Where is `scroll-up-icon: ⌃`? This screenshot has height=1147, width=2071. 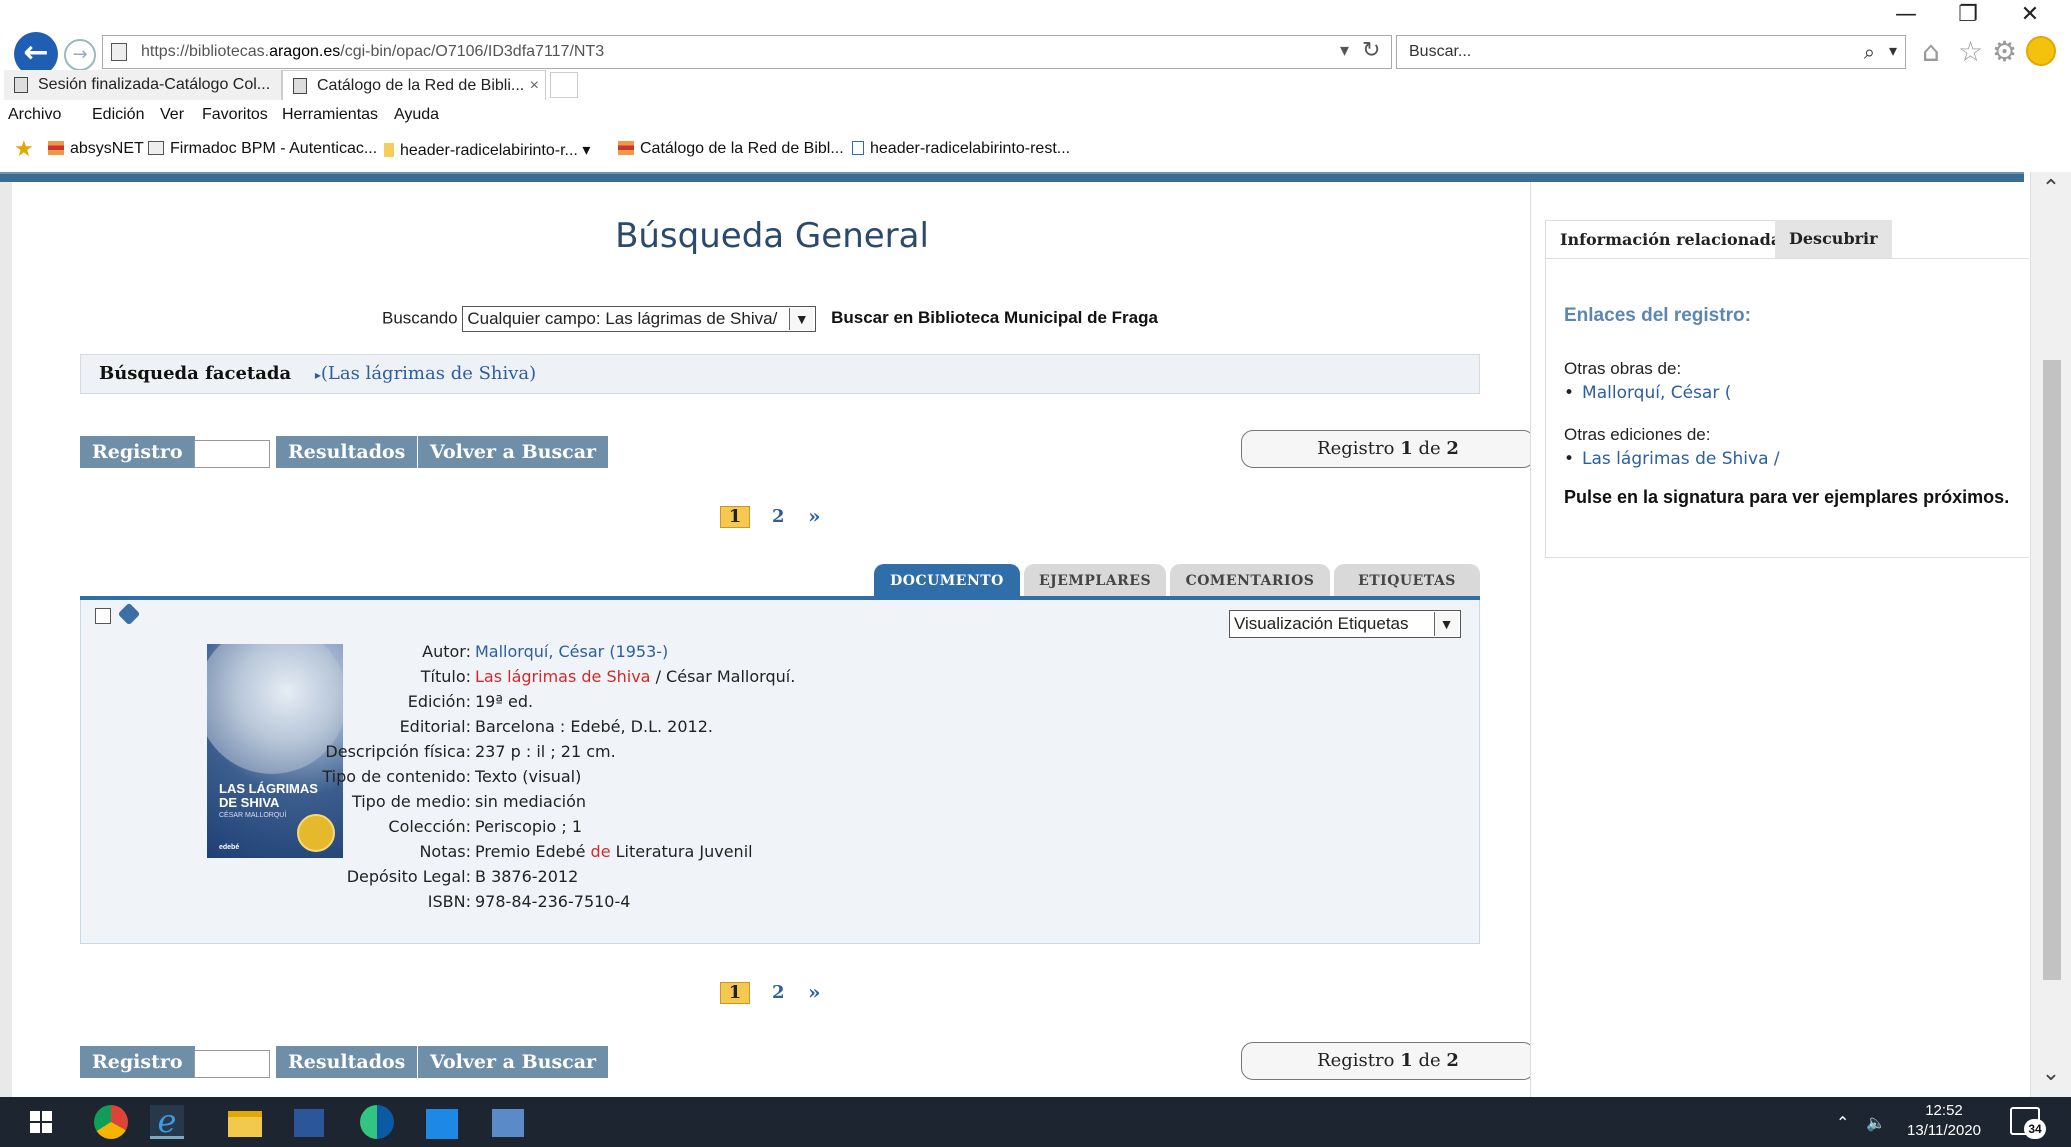
scroll-up-icon: ⌃ is located at coordinates (2051, 193).